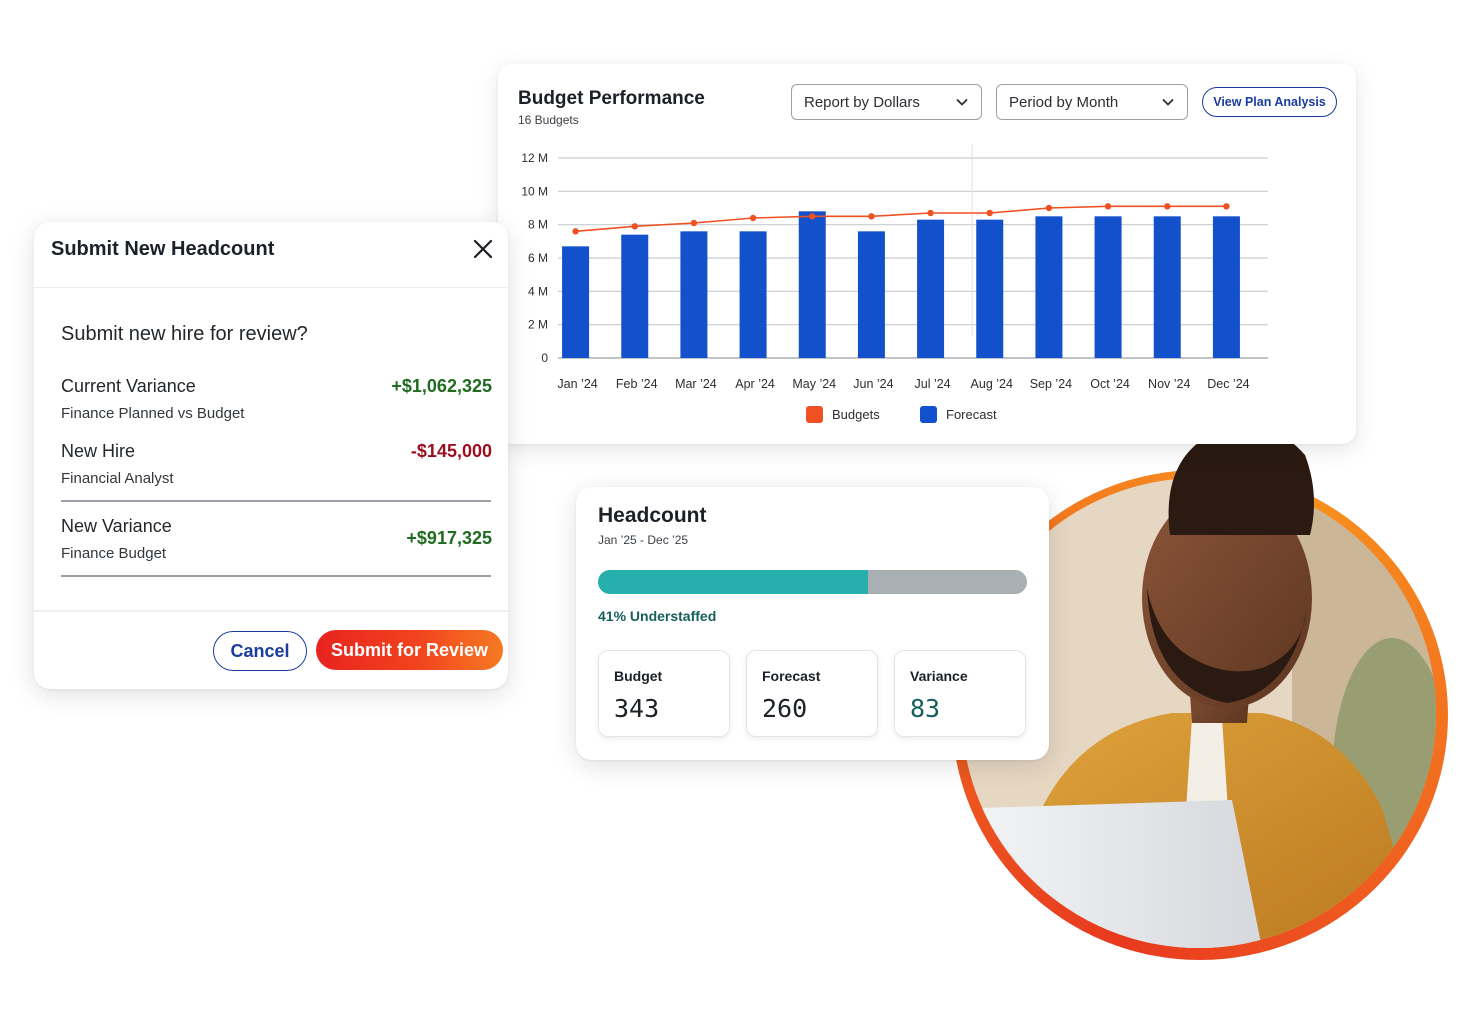 The height and width of the screenshot is (1018, 1475). I want to click on x-tick-label: May ’24, so click(814, 384).